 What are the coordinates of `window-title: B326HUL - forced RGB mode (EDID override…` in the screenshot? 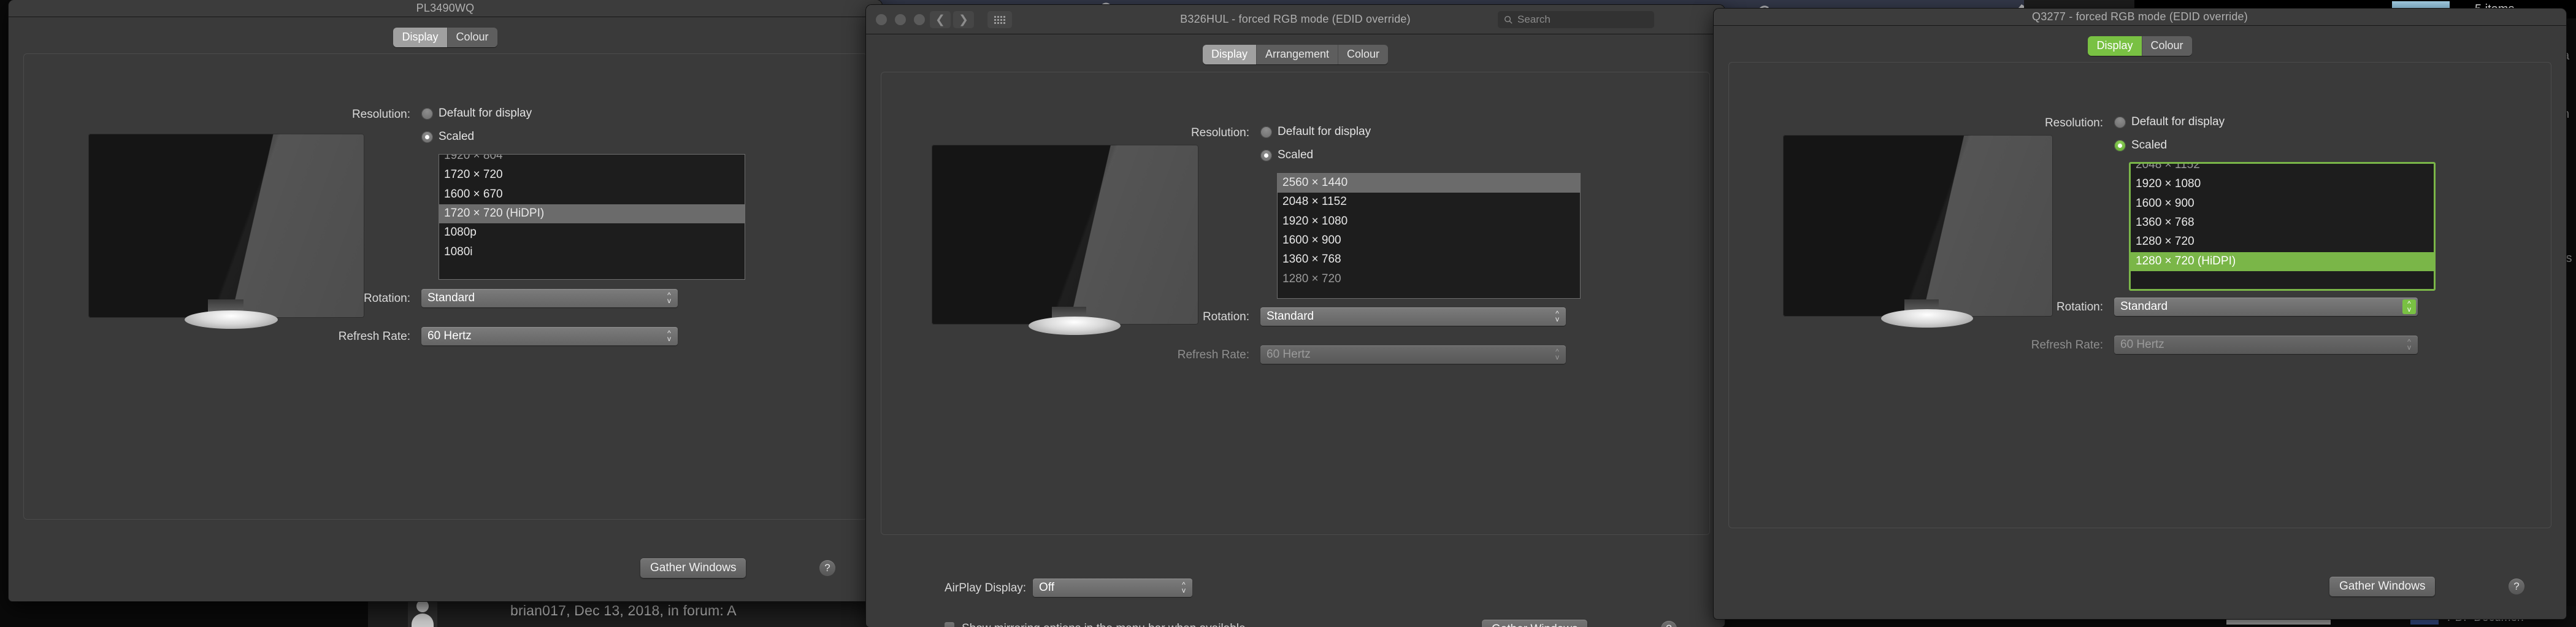 It's located at (1295, 19).